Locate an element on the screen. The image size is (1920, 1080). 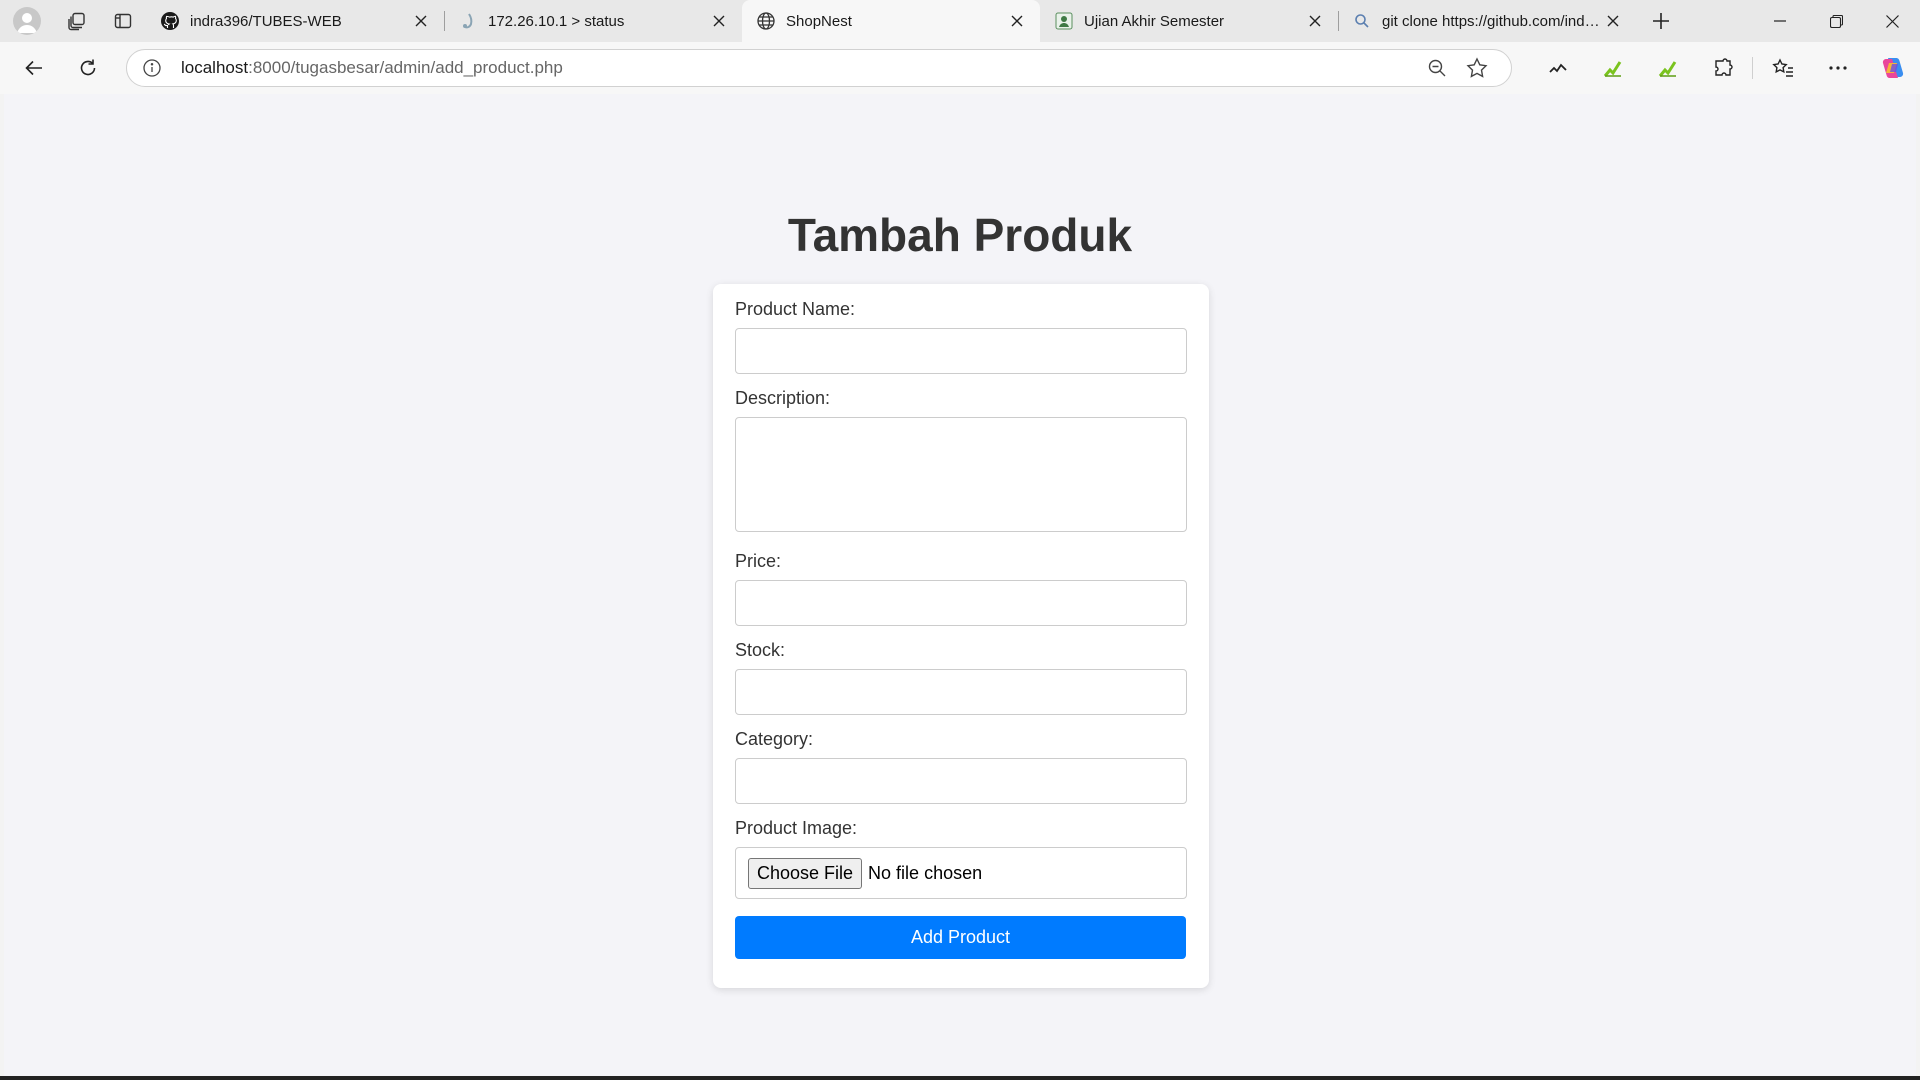
stock-input is located at coordinates (961, 692).